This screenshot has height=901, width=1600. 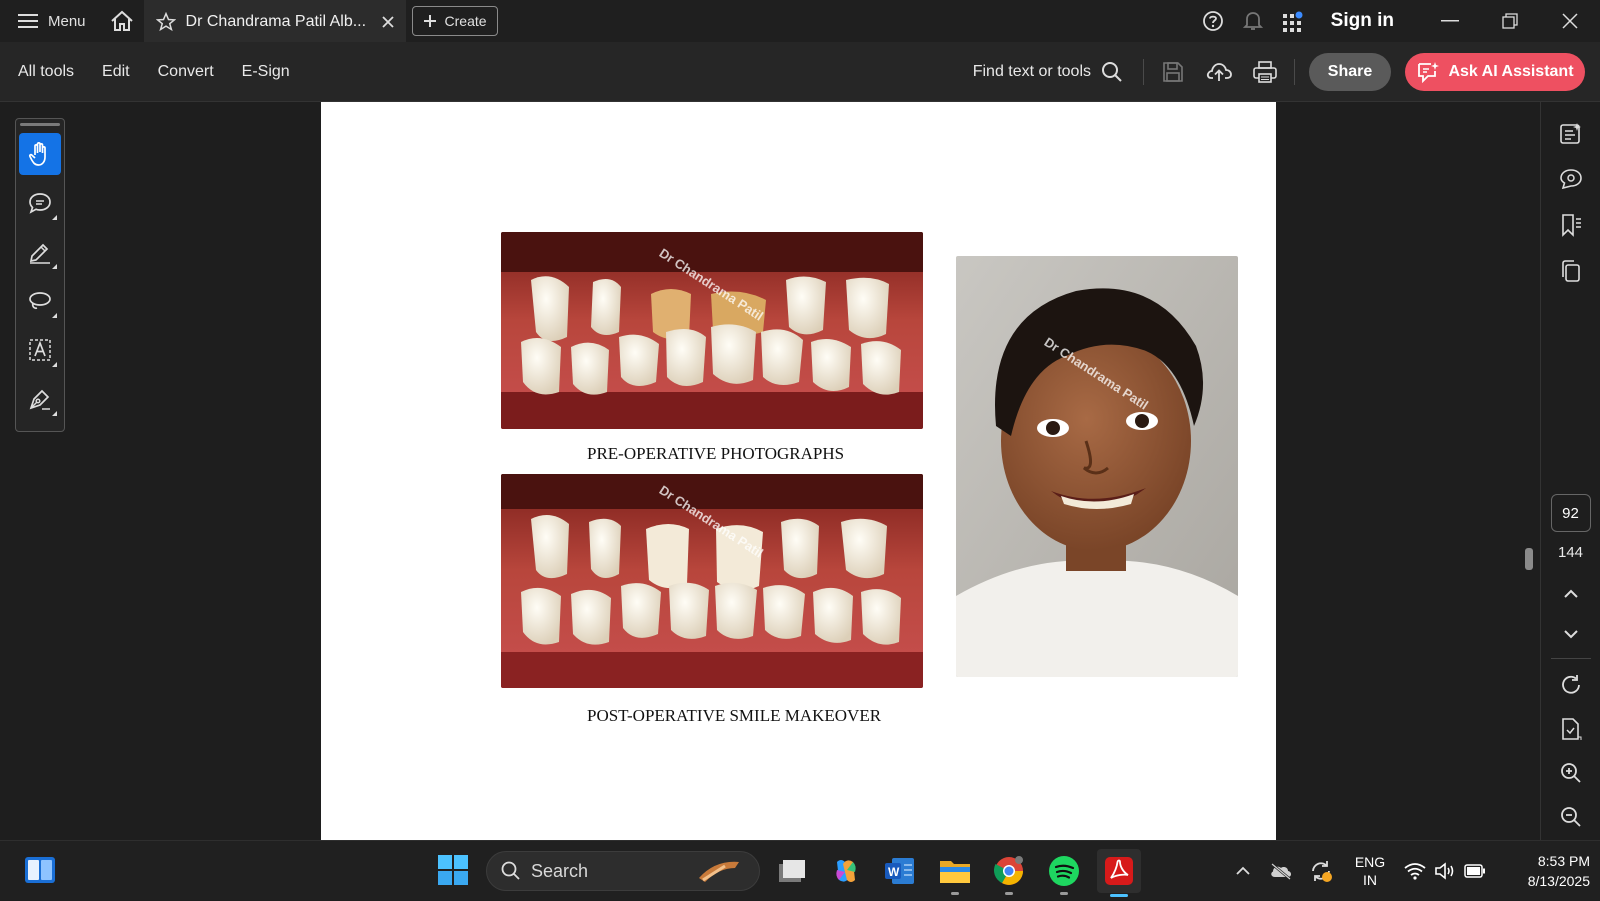 What do you see at coordinates (1570, 634) in the screenshot?
I see `next-page-button` at bounding box center [1570, 634].